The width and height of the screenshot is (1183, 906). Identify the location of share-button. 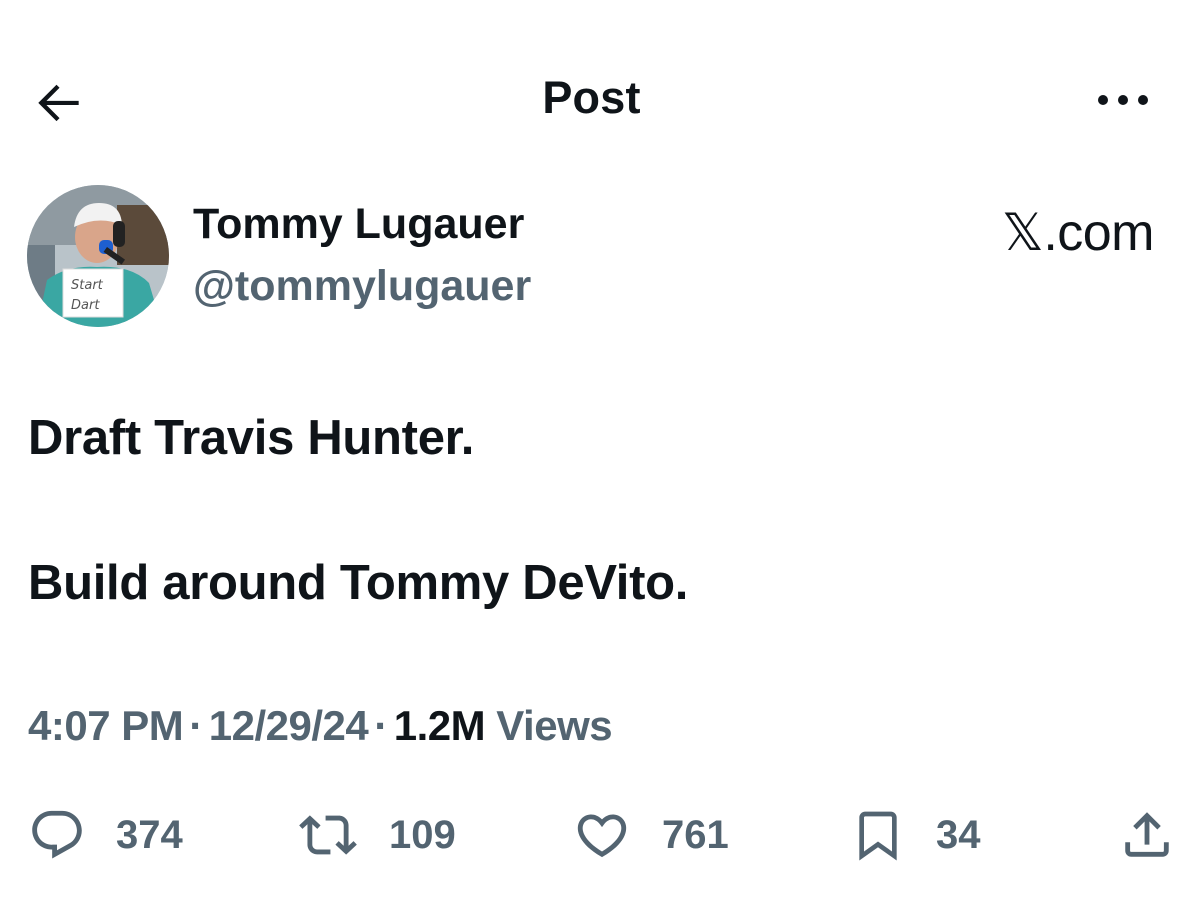
(1147, 835).